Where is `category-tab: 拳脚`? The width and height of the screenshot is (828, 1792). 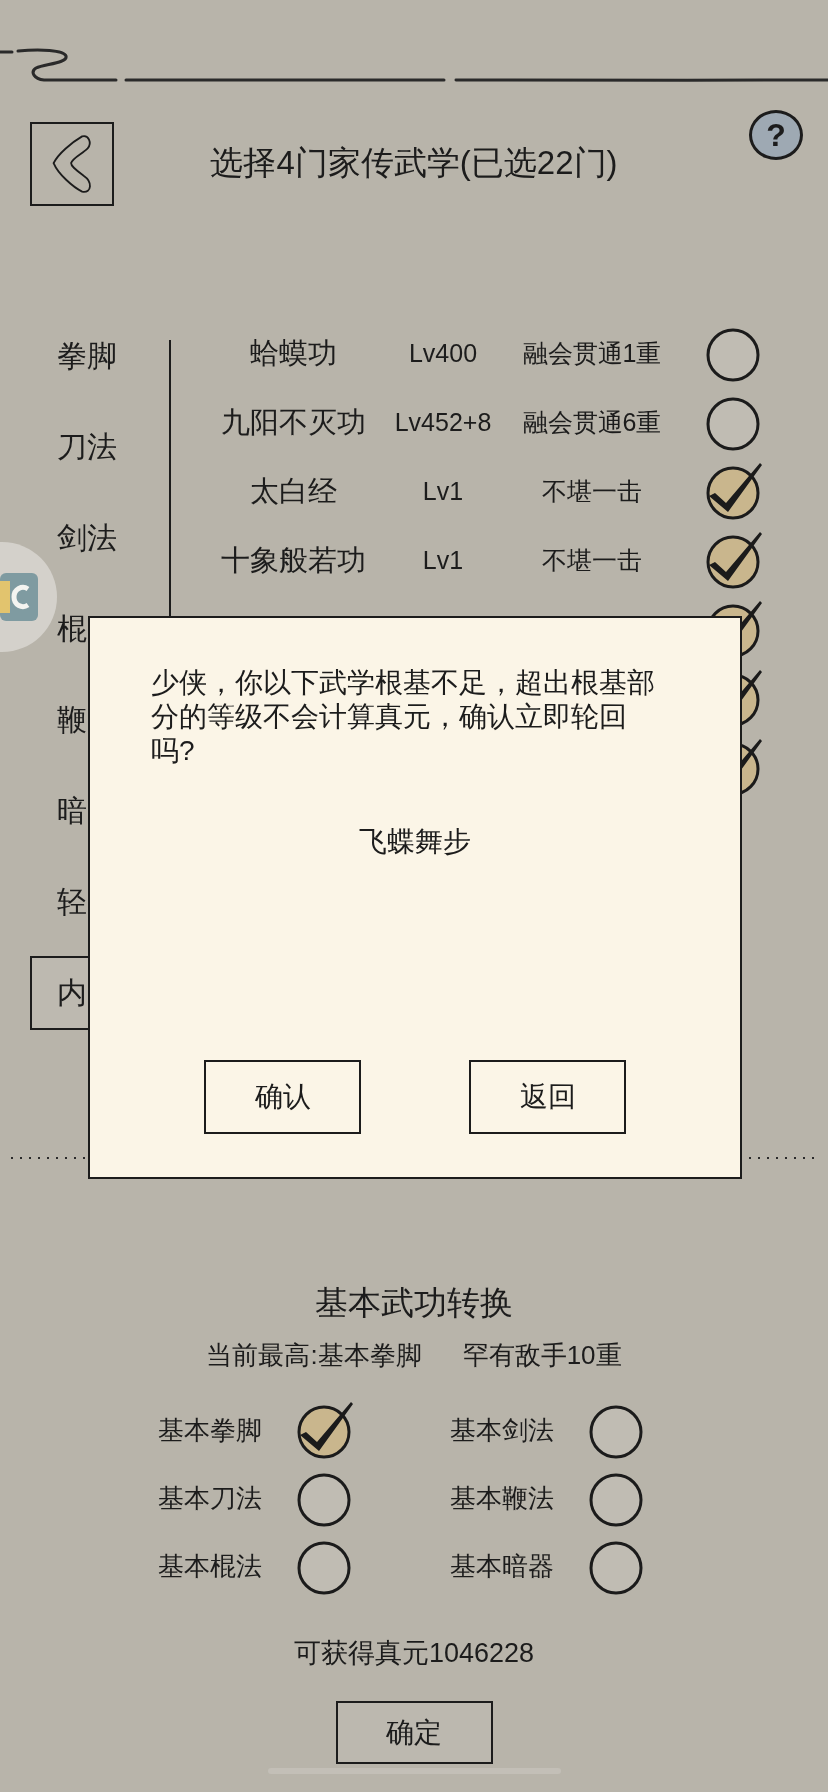 category-tab: 拳脚 is located at coordinates (87, 355).